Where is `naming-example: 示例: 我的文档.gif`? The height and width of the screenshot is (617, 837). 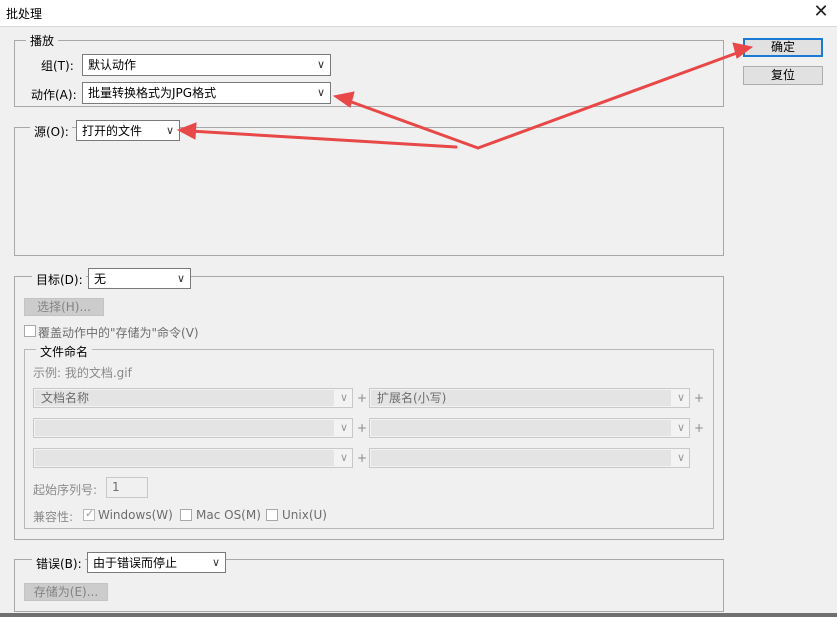 naming-example: 示例: 我的文档.gif is located at coordinates (82, 373).